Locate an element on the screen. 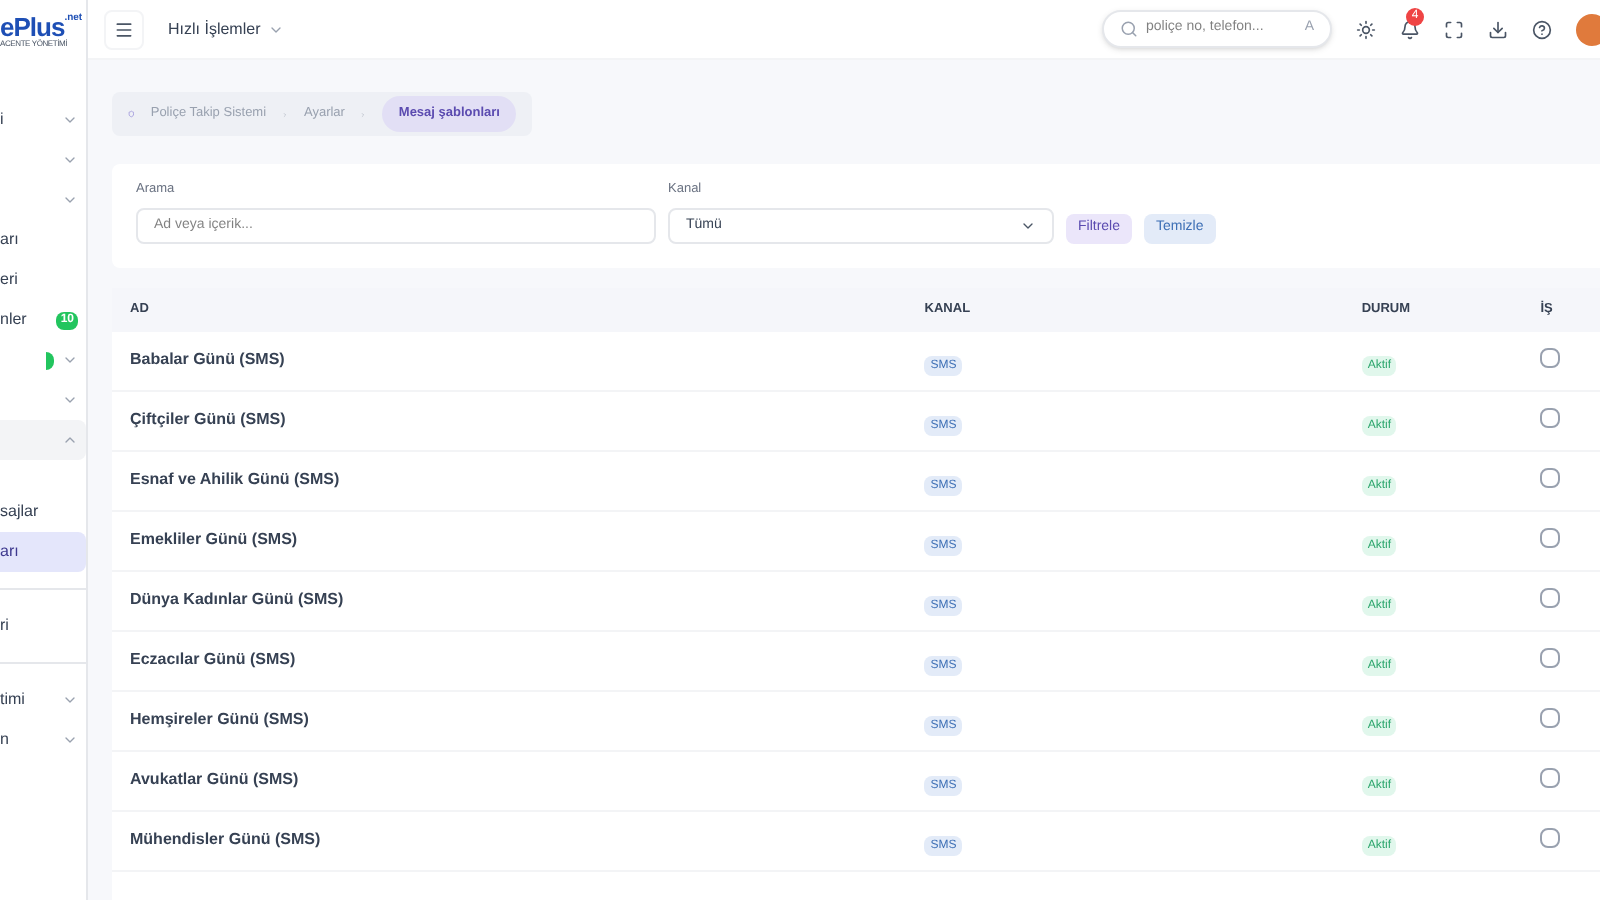 Image resolution: width=1600 pixels, height=900 pixels. download-icon is located at coordinates (1498, 29).